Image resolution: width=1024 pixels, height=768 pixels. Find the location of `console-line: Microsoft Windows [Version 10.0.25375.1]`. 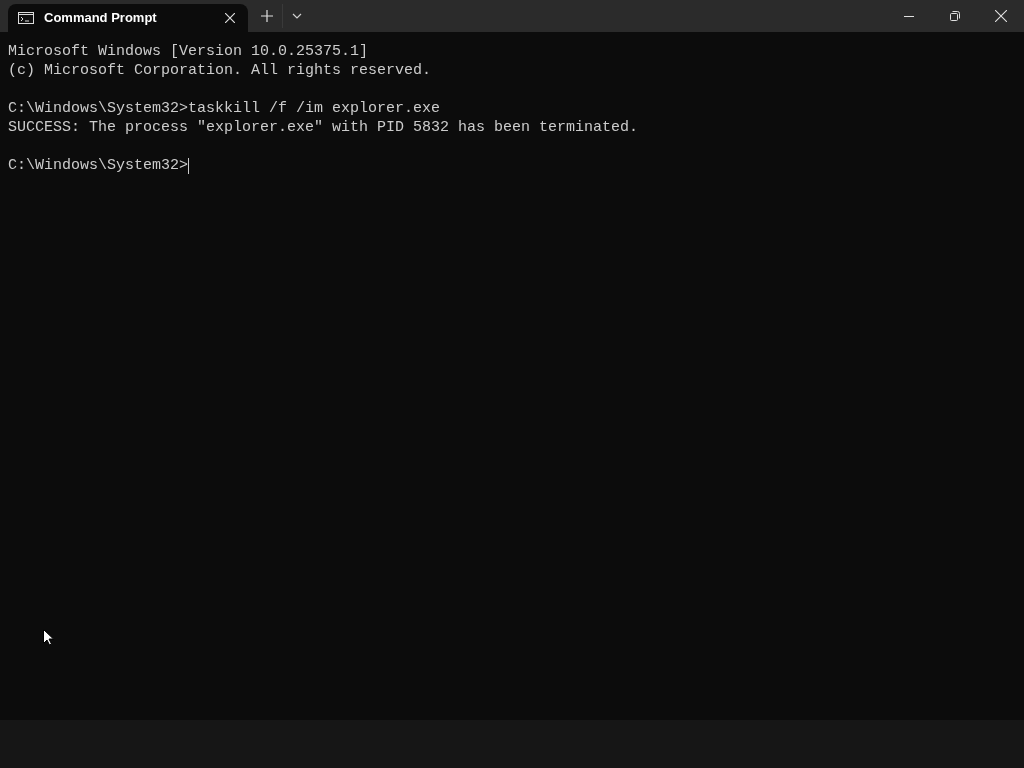

console-line: Microsoft Windows [Version 10.0.25375.1] is located at coordinates (188, 51).